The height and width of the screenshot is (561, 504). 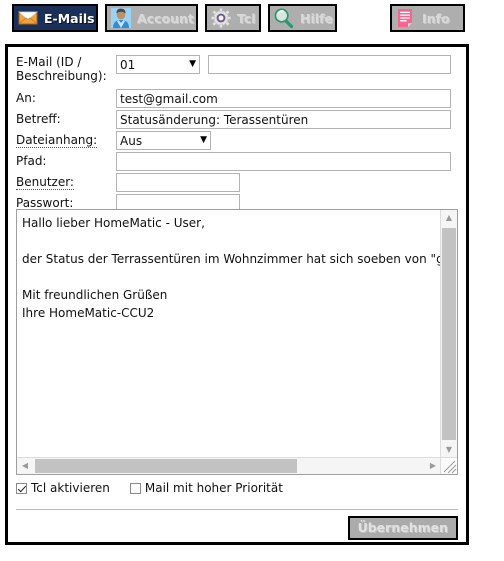 What do you see at coordinates (246, 18) in the screenshot?
I see `tab-label: Tcl` at bounding box center [246, 18].